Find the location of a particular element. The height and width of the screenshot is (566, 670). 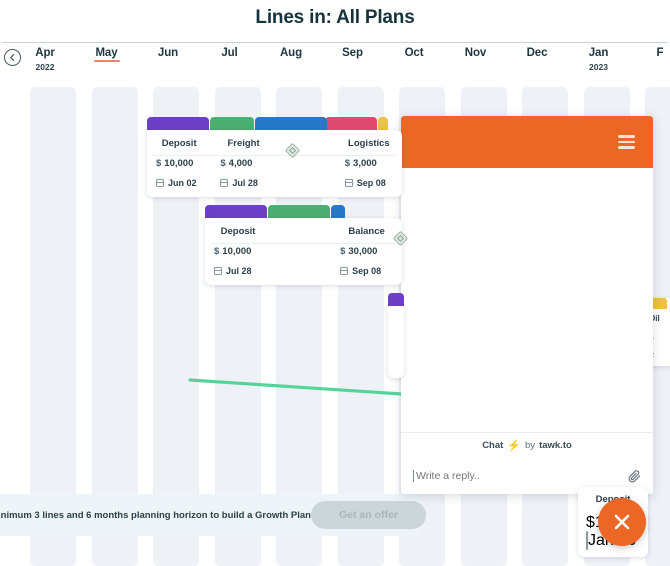

brand-name: tawk.to is located at coordinates (555, 445).